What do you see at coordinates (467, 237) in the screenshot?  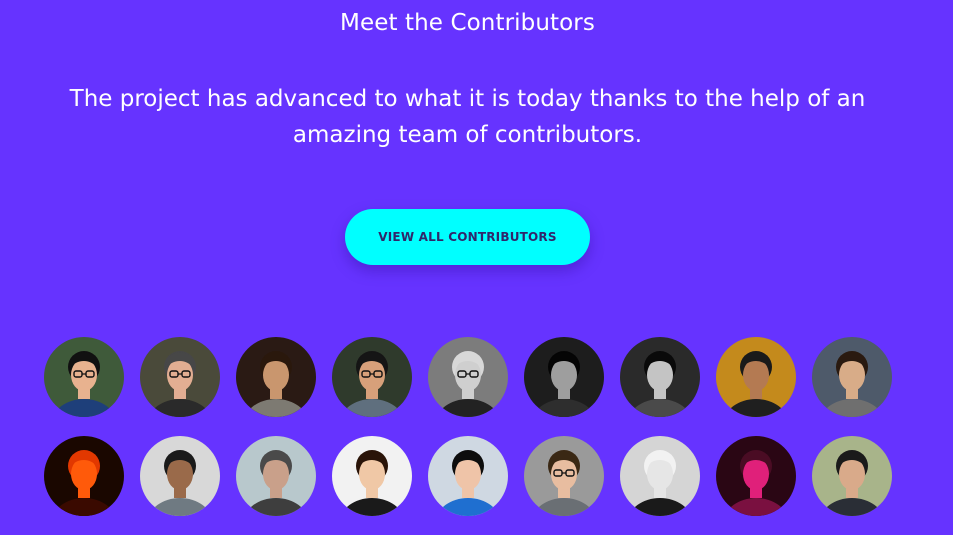 I see `view-all-contributors-button: VIEW ALL CONTRIBUTORS` at bounding box center [467, 237].